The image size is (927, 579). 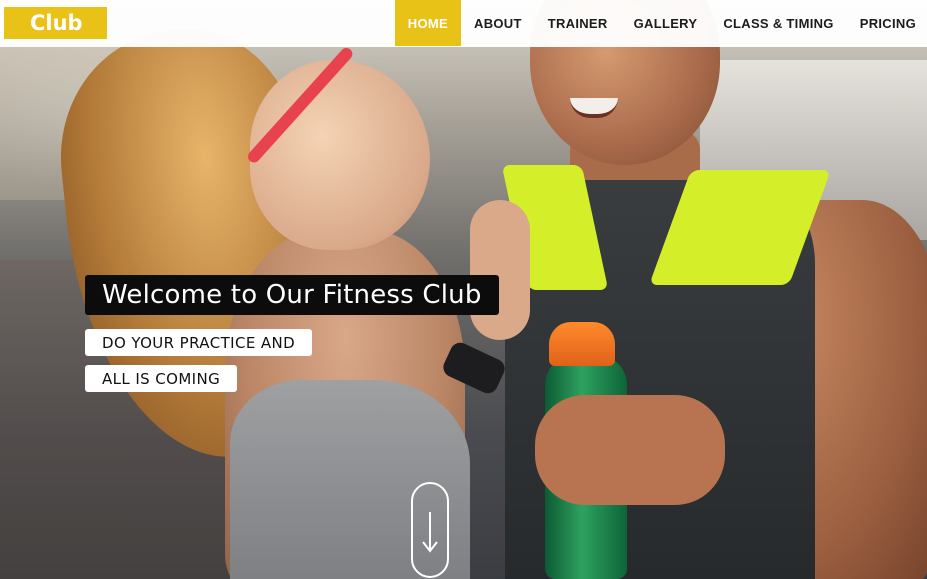 What do you see at coordinates (340, 155) in the screenshot?
I see `woman-face` at bounding box center [340, 155].